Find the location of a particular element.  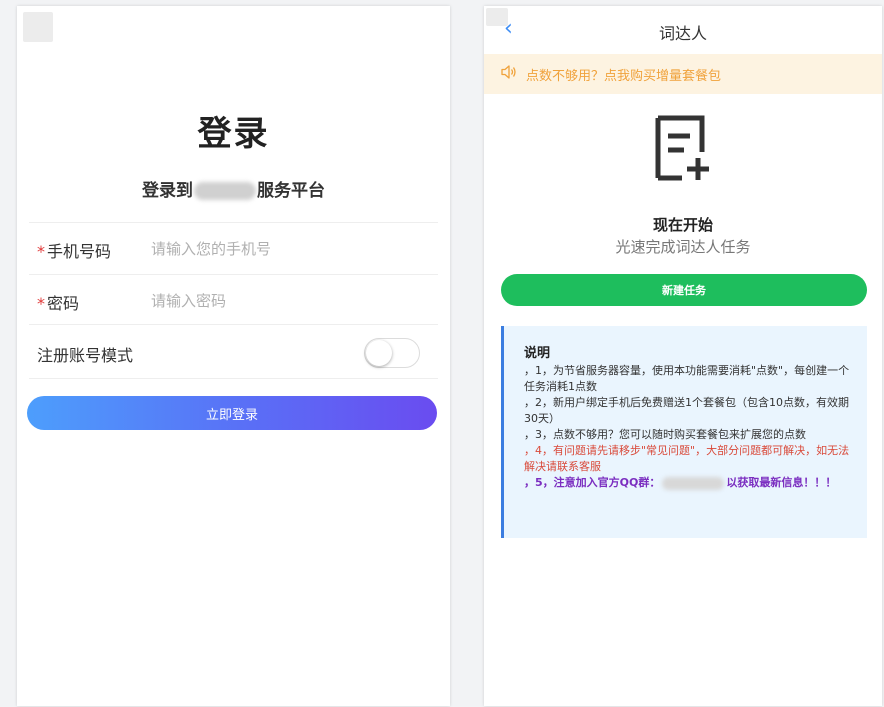

phone-row: * 手机号码 is located at coordinates (233, 249).